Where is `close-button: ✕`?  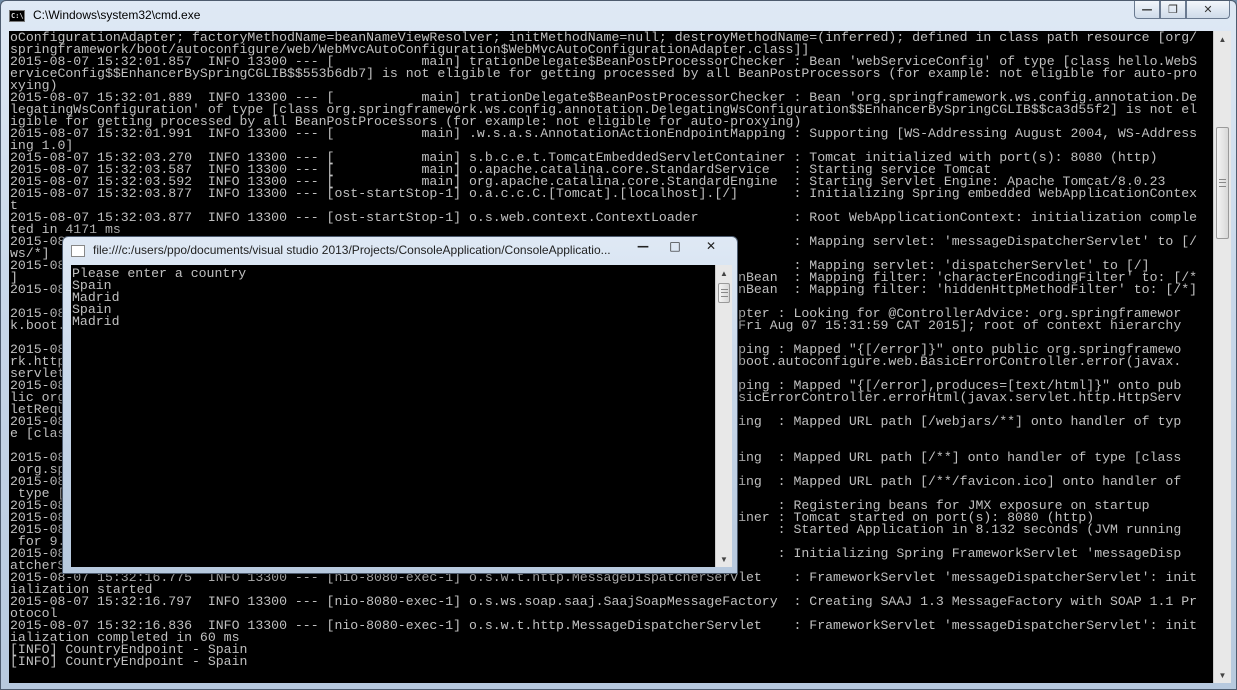 close-button: ✕ is located at coordinates (1208, 10).